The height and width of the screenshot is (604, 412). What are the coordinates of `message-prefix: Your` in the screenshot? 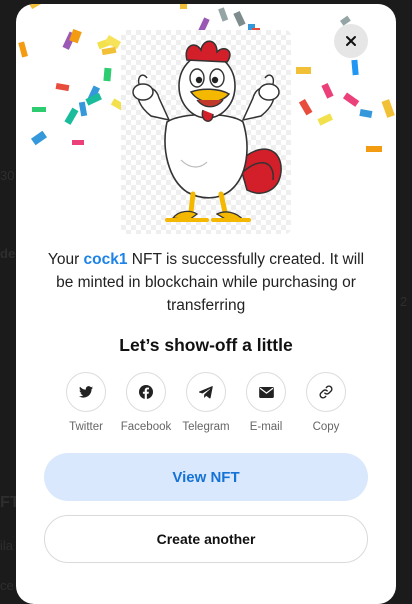 It's located at (65, 259).